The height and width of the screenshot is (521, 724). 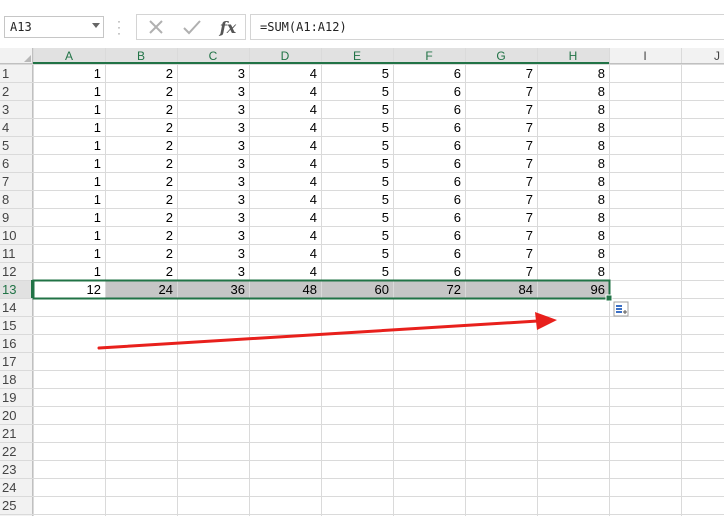 I want to click on cell-G11: 7, so click(x=529, y=253).